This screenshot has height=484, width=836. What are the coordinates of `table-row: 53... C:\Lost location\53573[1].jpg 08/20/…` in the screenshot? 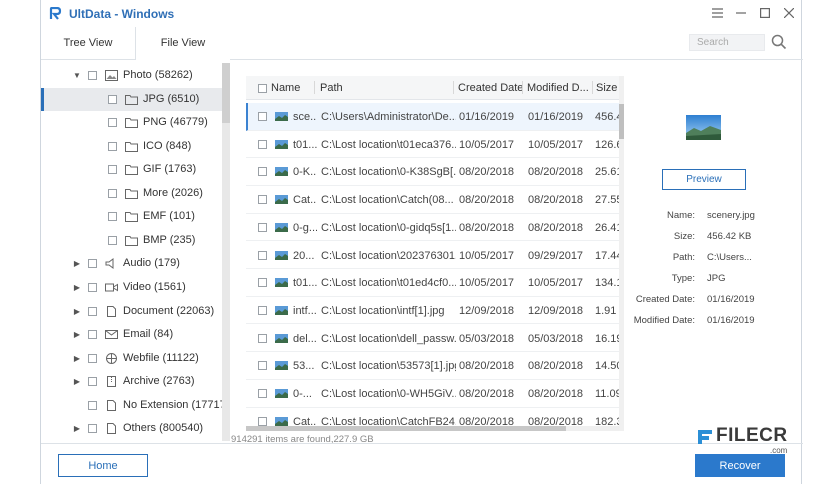 It's located at (434, 366).